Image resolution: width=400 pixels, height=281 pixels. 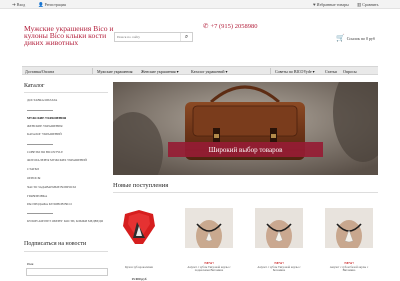 What do you see at coordinates (234, 26) in the screenshot?
I see `phone-text: +7 (915) 2058980` at bounding box center [234, 26].